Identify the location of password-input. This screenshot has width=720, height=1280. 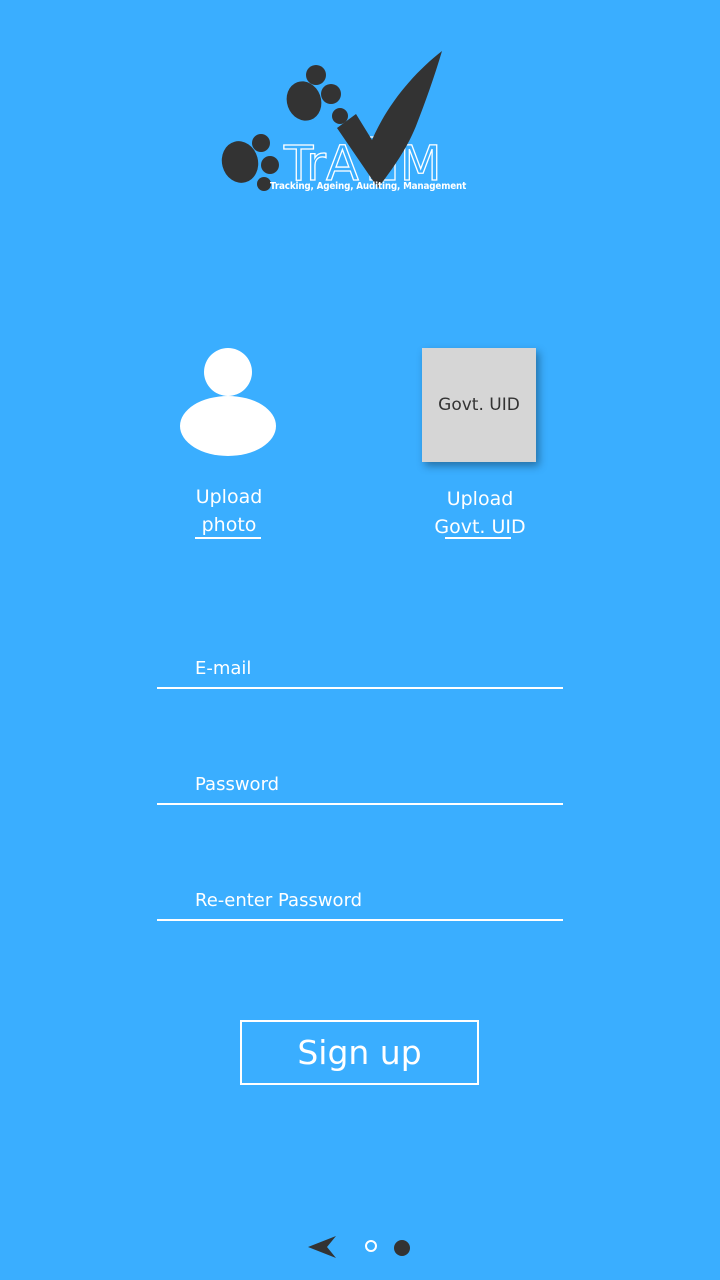
(375, 784).